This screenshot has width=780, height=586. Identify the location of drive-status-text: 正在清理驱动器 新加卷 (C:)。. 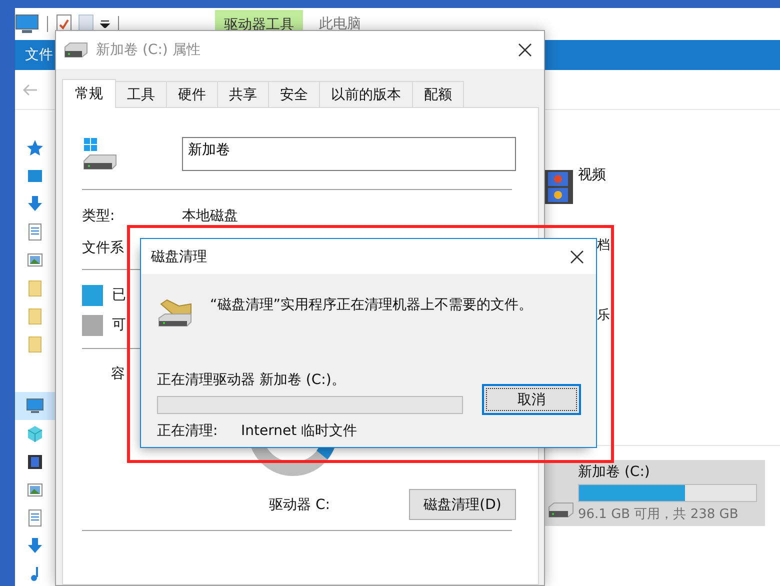
(251, 380).